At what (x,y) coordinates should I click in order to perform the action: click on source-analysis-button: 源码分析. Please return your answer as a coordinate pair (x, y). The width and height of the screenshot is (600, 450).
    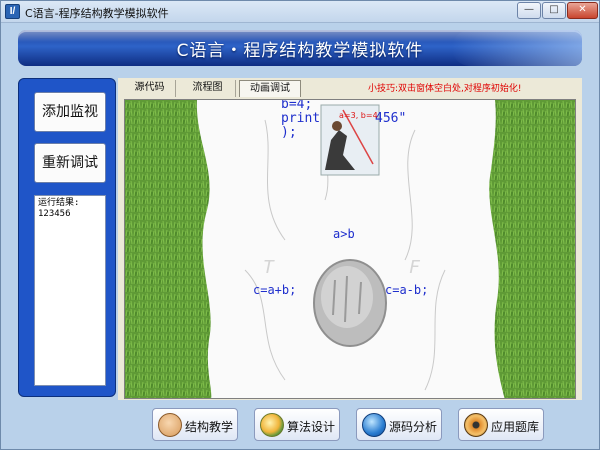
    Looking at the image, I should click on (399, 424).